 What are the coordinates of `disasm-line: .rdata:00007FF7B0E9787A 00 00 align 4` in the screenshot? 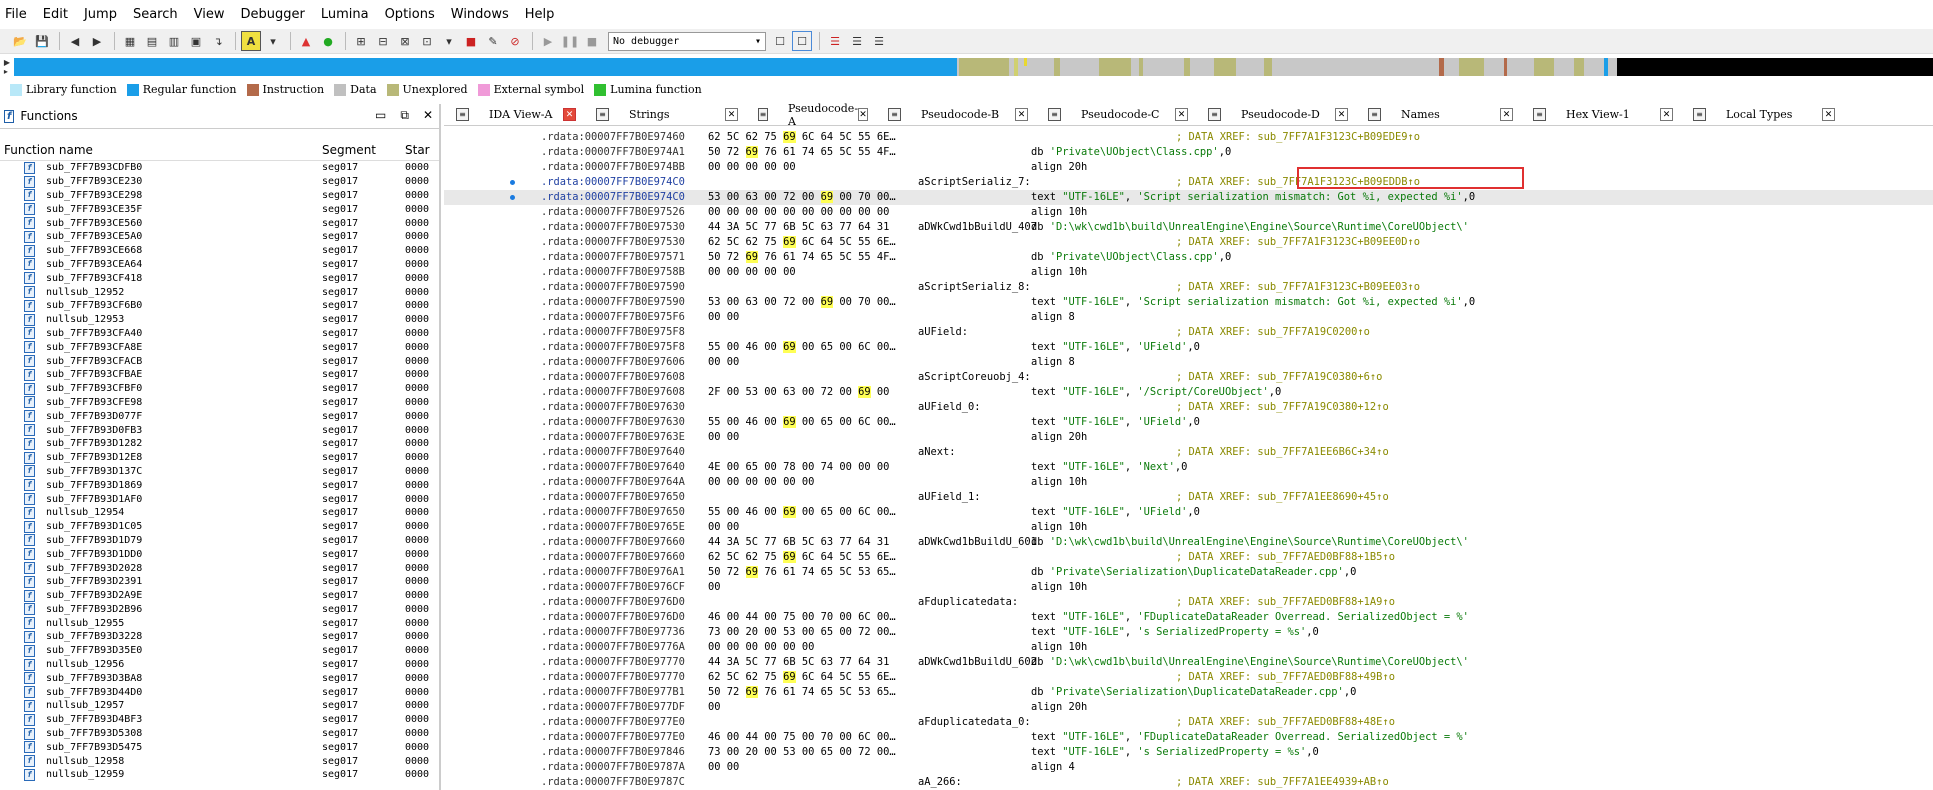 It's located at (1188, 767).